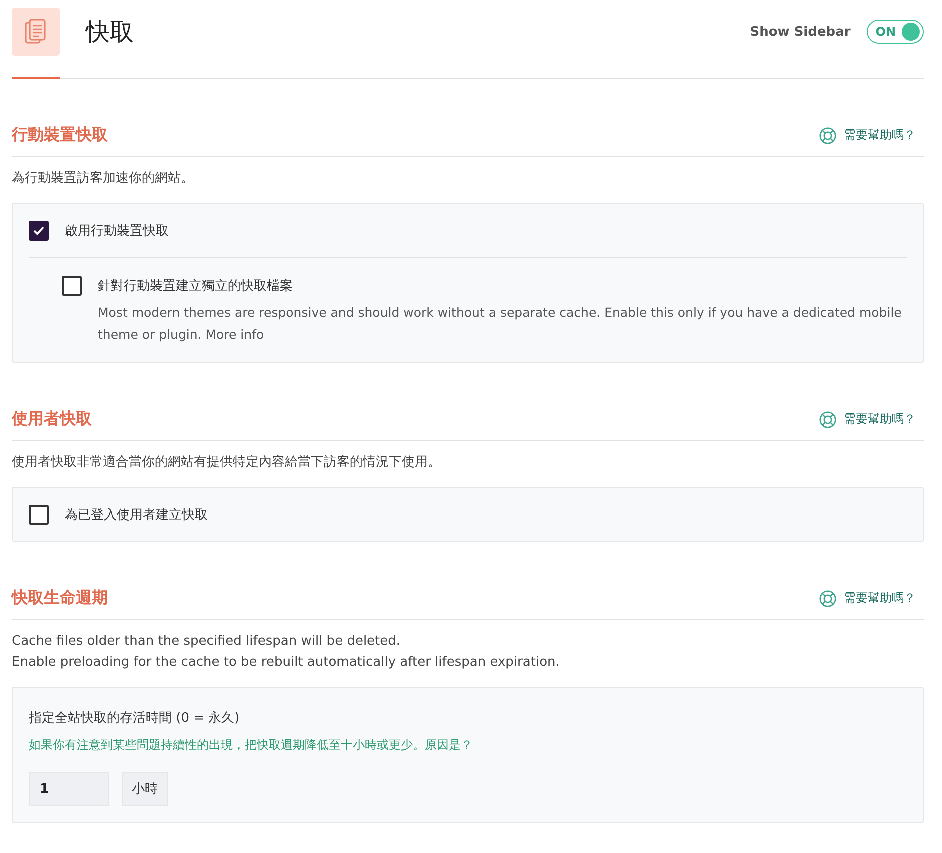  I want to click on hint-text: 如果你有注意到某些問題持續性的出現，把快取週期降低至十小時或更少。原因是？, so click(251, 745).